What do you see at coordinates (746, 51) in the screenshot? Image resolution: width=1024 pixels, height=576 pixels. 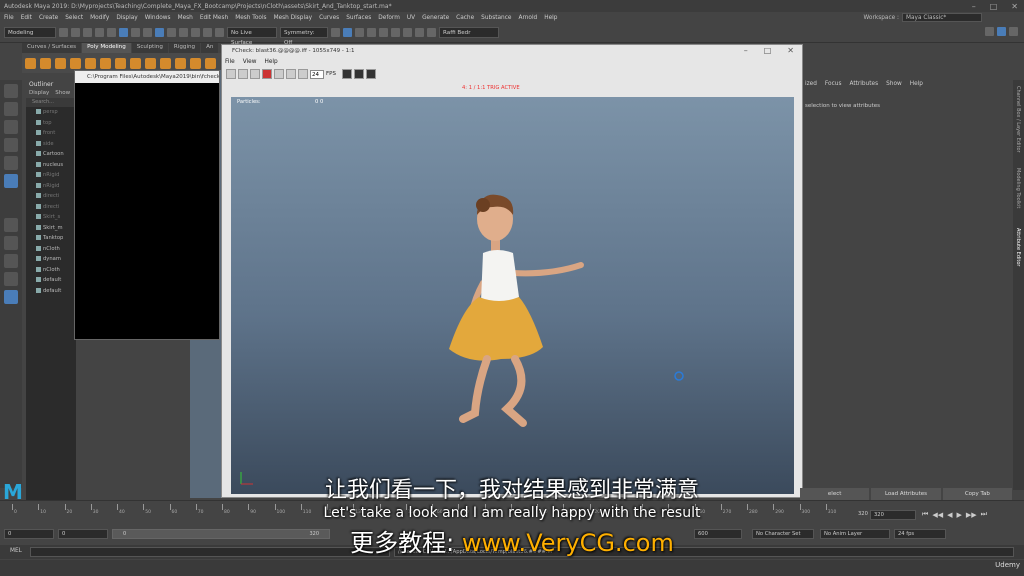 I see `fcheck-minimize-icon: –` at bounding box center [746, 51].